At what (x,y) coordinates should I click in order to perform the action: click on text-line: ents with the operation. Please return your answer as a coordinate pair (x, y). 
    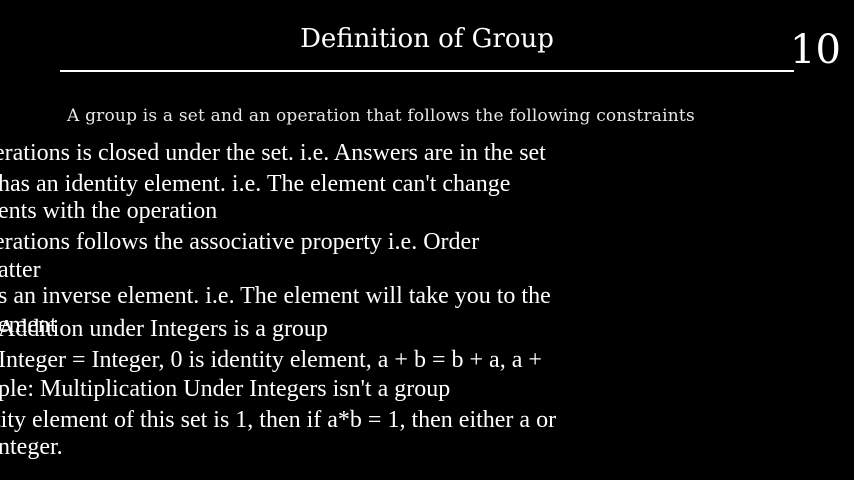
    Looking at the image, I should click on (109, 211).